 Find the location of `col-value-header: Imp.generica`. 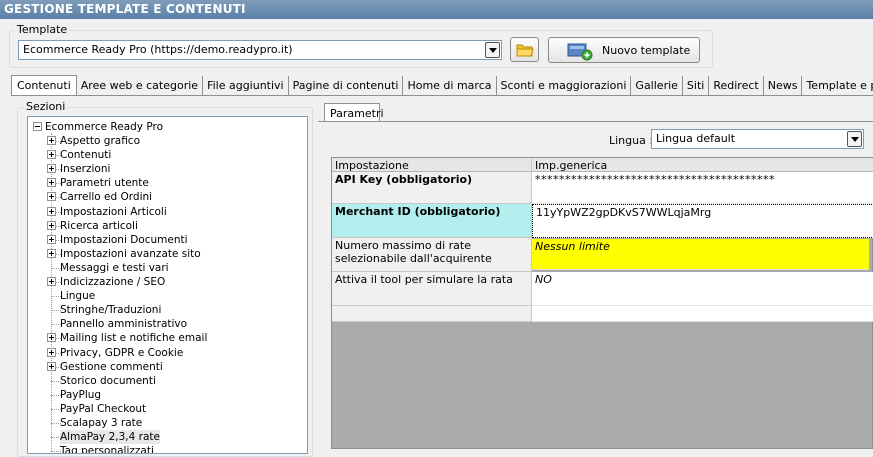

col-value-header: Imp.generica is located at coordinates (702, 165).